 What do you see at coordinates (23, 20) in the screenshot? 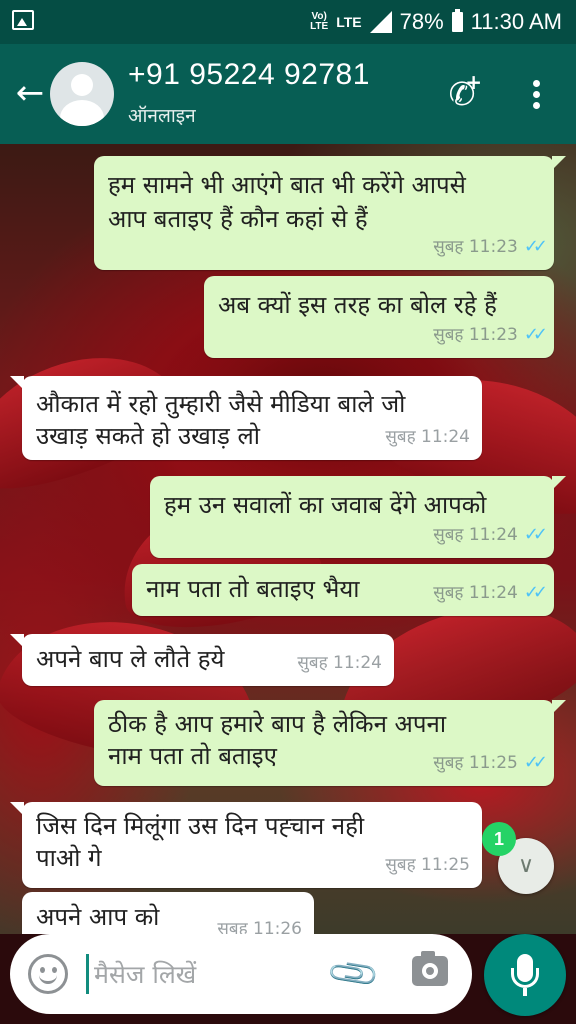
I see `gallery-notification-icon` at bounding box center [23, 20].